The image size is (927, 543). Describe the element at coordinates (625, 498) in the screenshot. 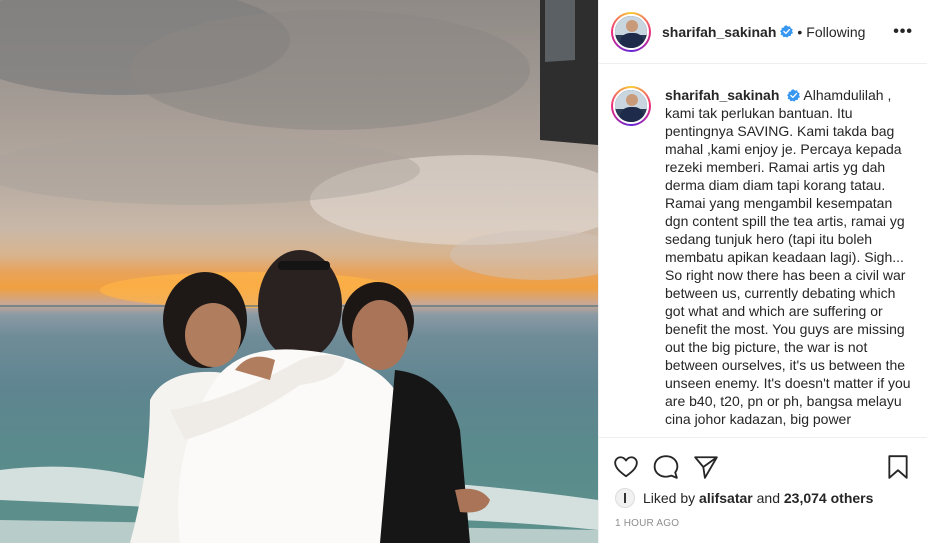

I see `liker-avatar` at that location.